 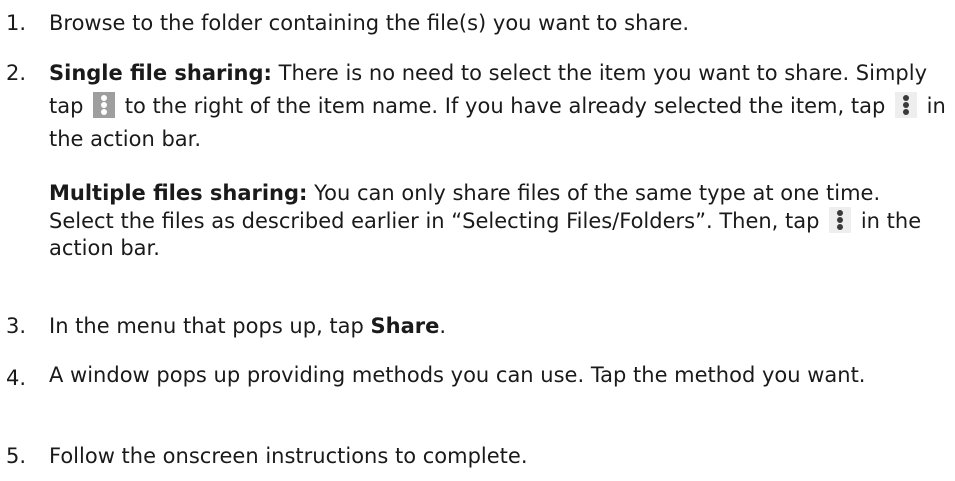 I want to click on step-number: 4., so click(x=16, y=378).